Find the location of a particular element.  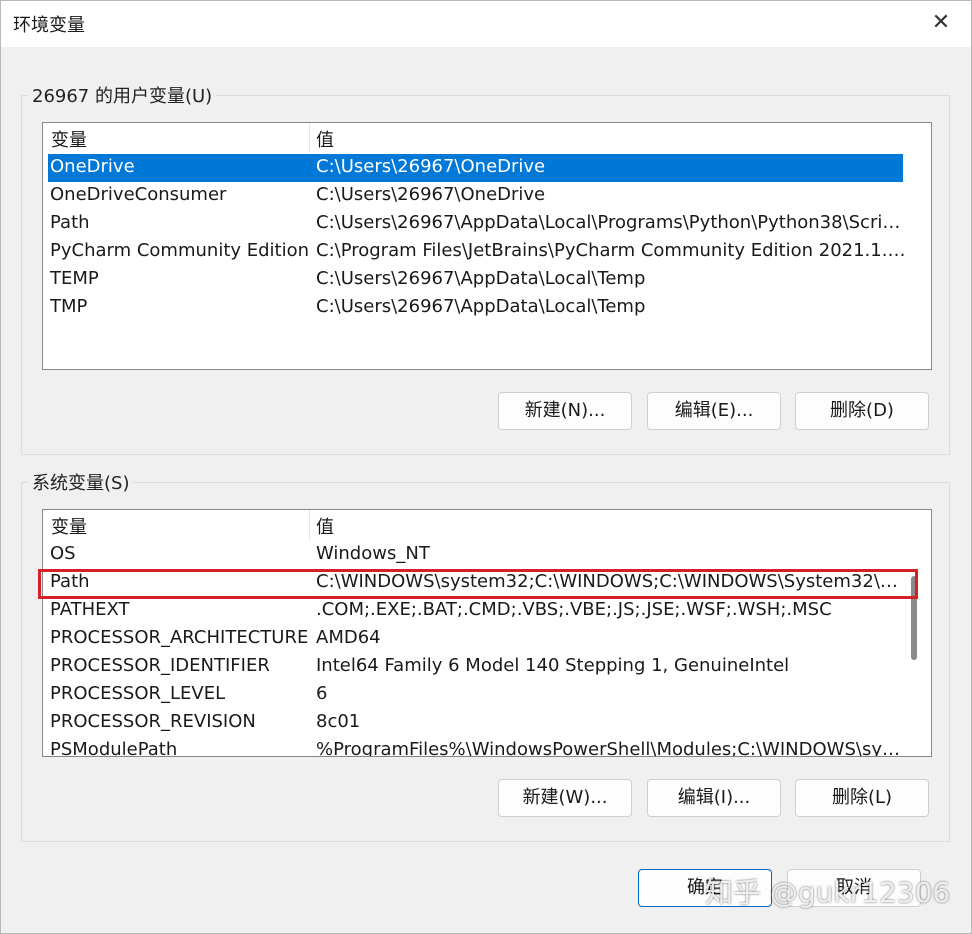

watermark: 知乎 @gukr12306 is located at coordinates (828, 892).